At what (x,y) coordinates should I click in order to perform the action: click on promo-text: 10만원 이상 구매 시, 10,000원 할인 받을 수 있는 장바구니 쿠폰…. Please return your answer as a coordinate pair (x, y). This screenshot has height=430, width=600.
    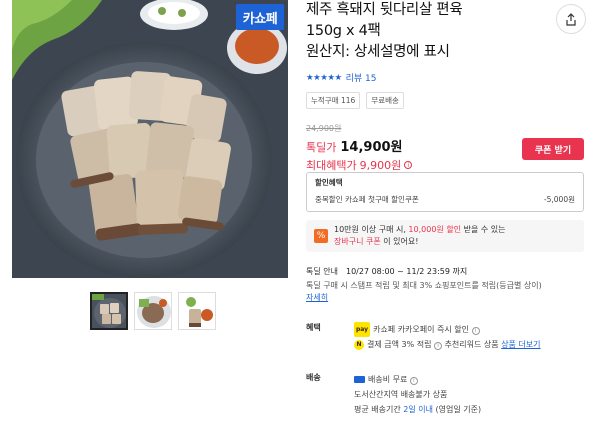
    Looking at the image, I should click on (419, 236).